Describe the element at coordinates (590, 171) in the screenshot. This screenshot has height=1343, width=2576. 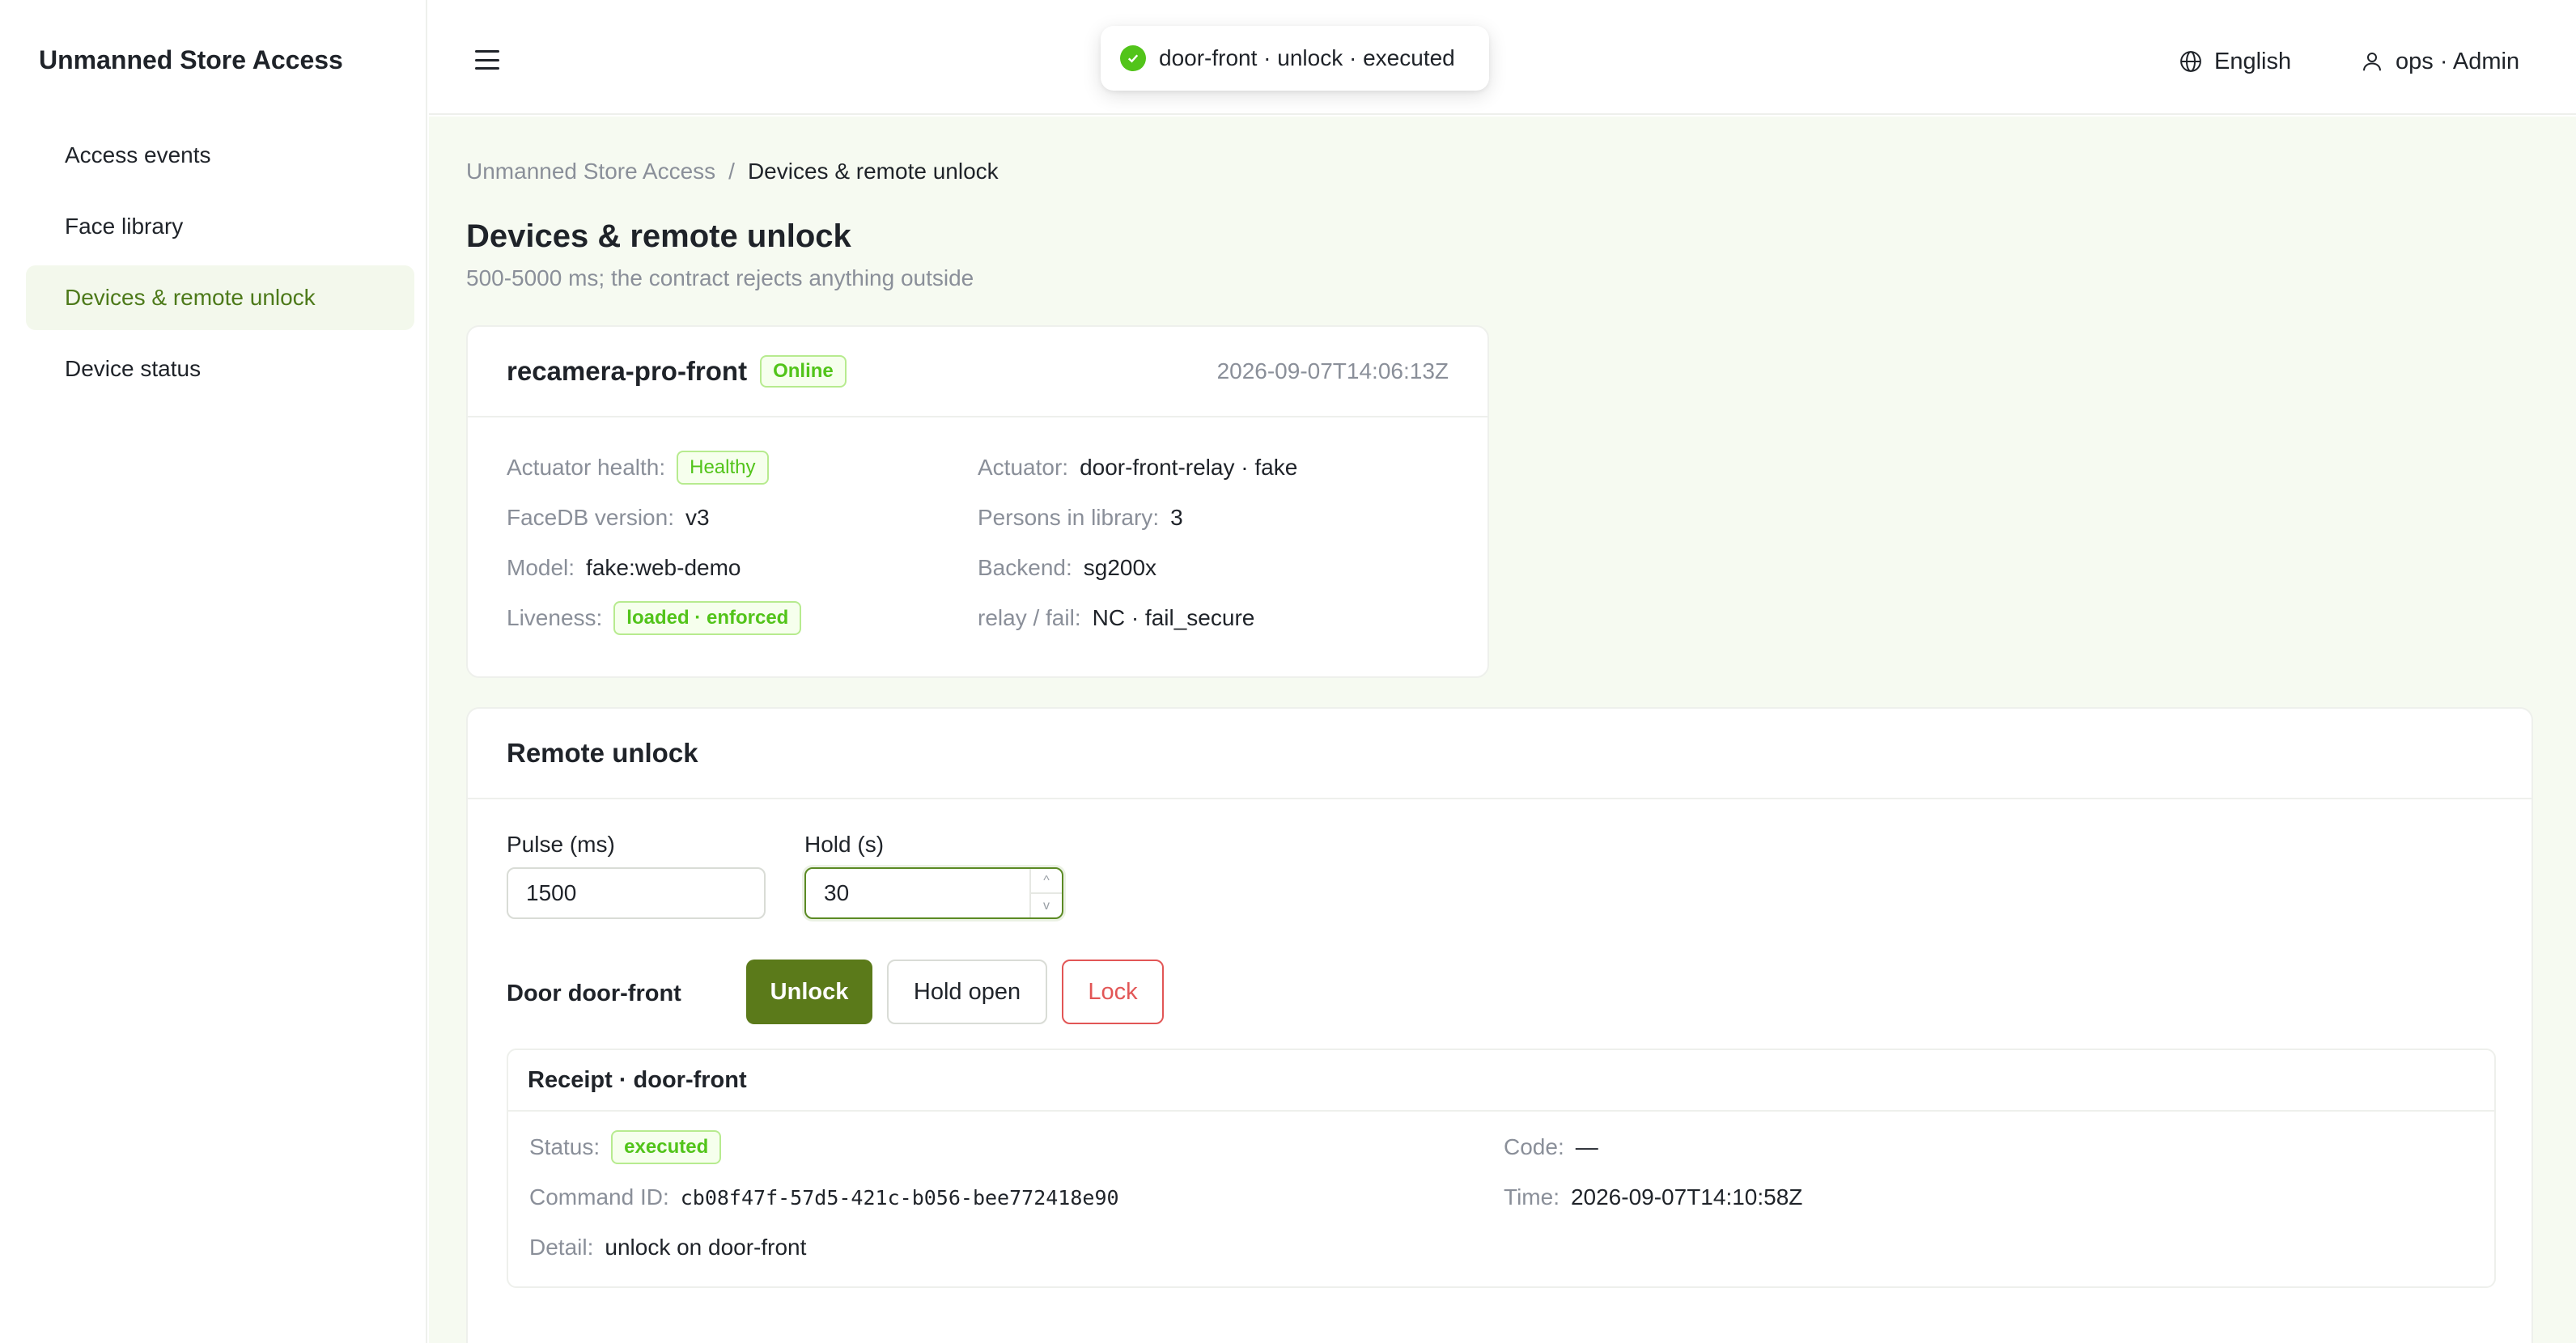
I see `breadcrumb-root: Unmanned Store Access` at that location.